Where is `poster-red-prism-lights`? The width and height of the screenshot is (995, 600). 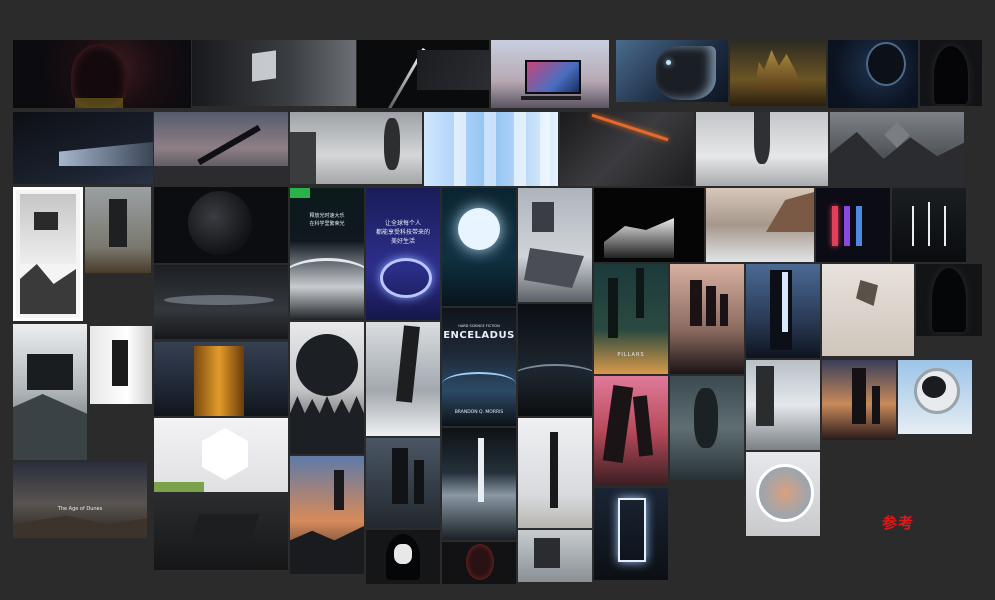 poster-red-prism-lights is located at coordinates (853, 225).